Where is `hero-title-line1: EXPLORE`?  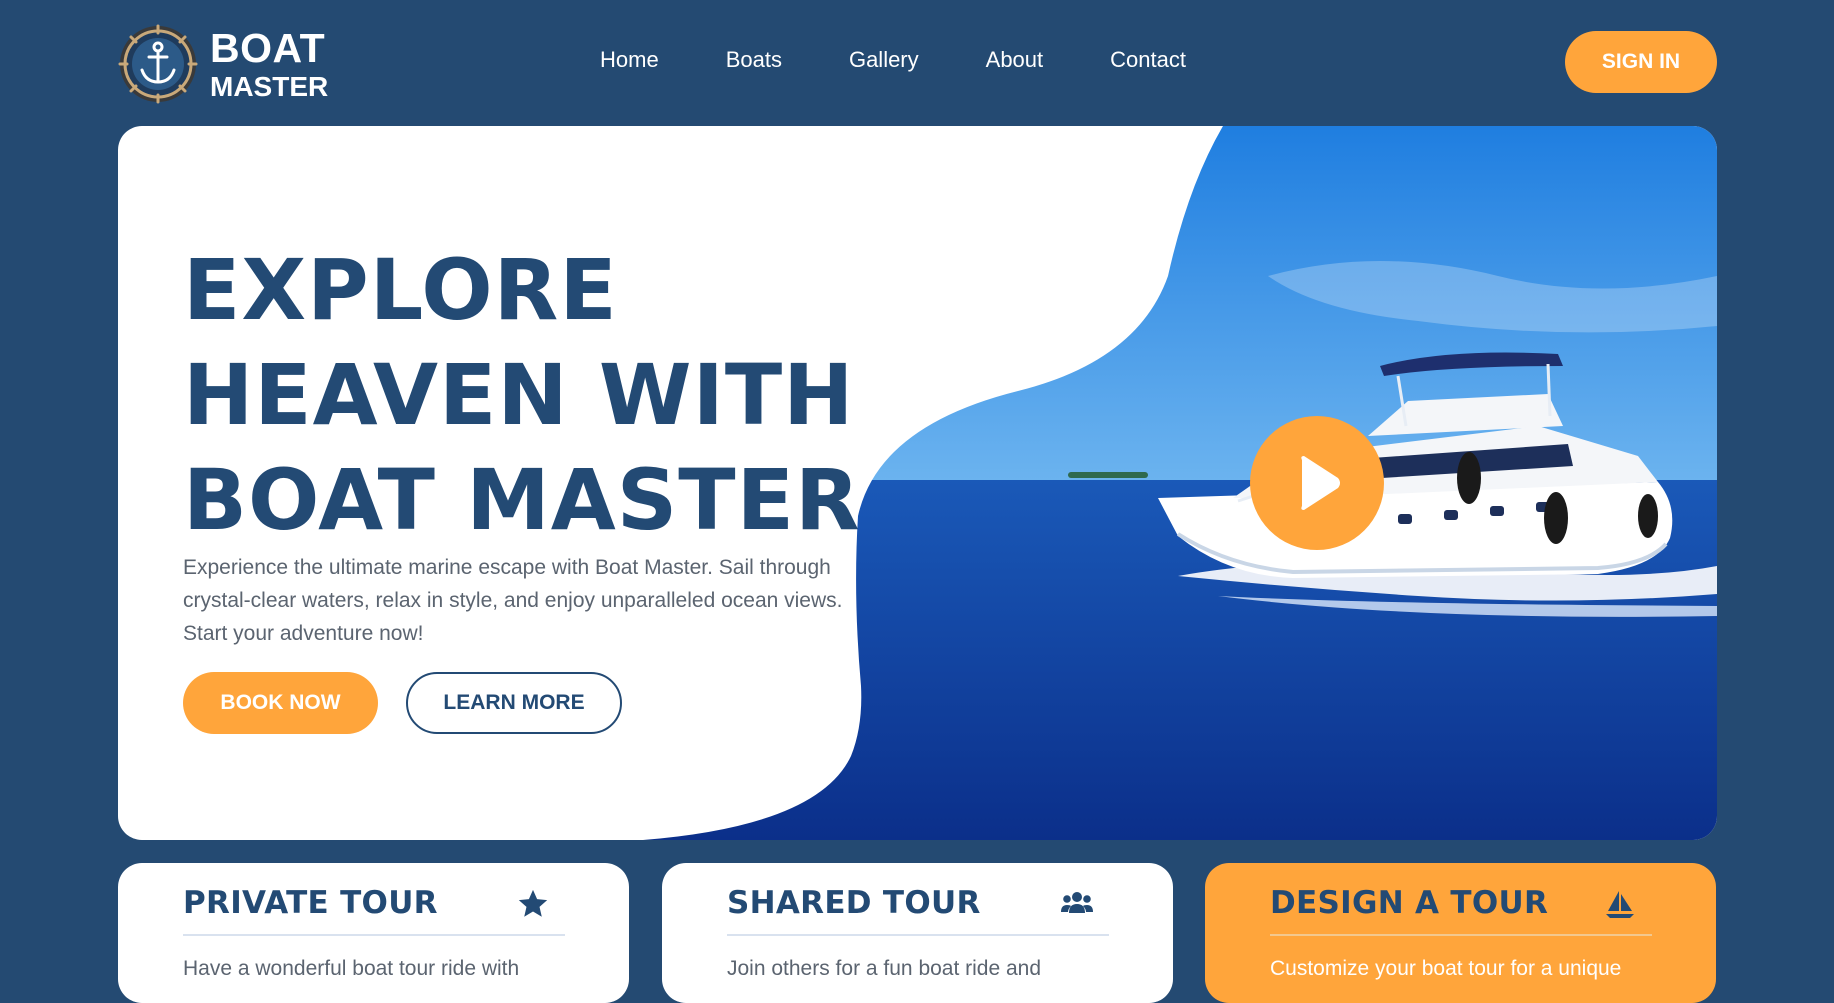 hero-title-line1: EXPLORE is located at coordinates (400, 290).